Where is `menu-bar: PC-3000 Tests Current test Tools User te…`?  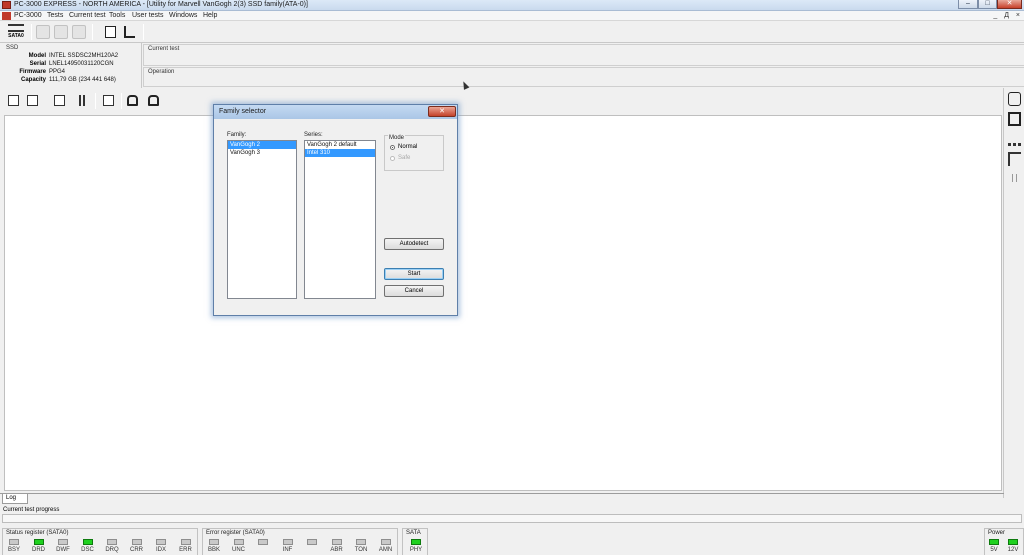
menu-bar: PC-3000 Tests Current test Tools User te… is located at coordinates (512, 16).